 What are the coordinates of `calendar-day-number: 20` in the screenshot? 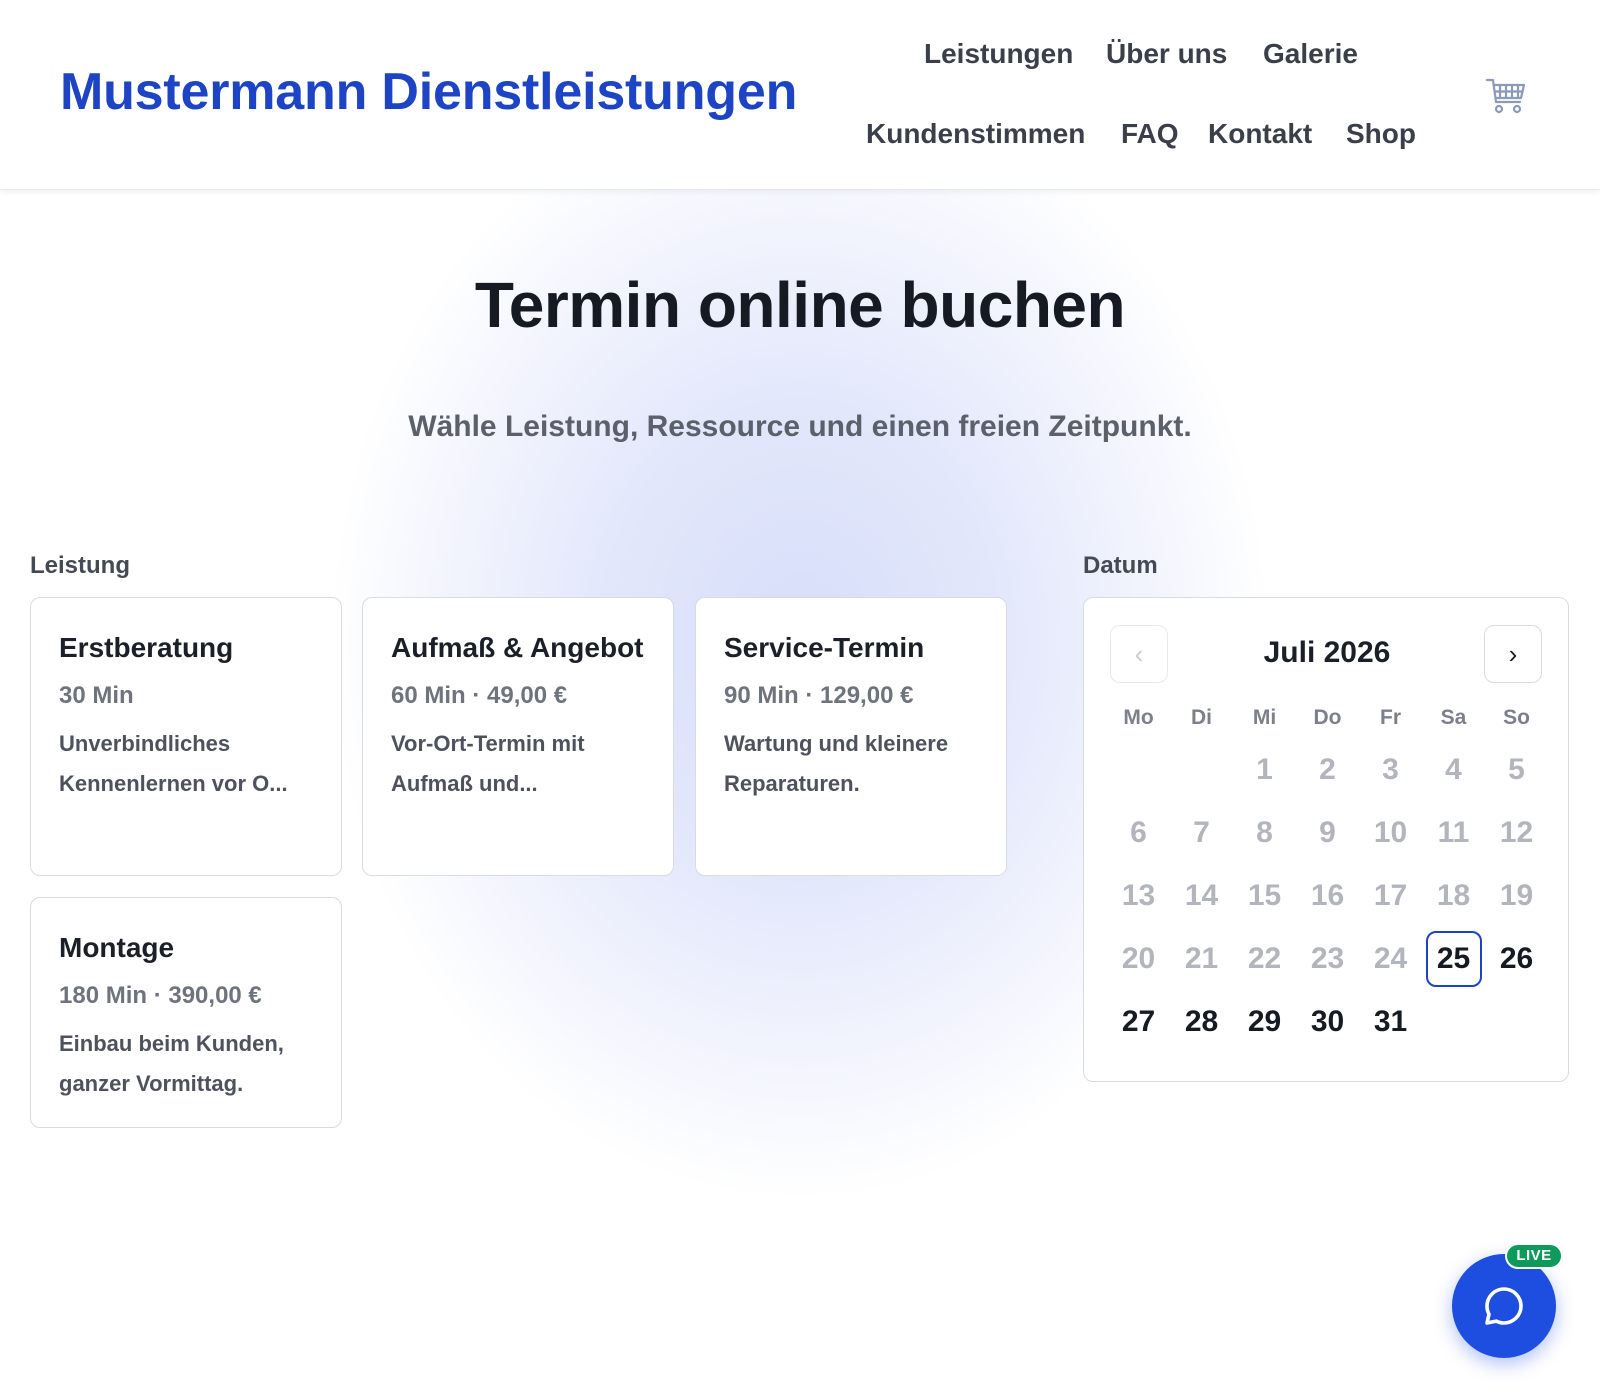 It's located at (1138, 958).